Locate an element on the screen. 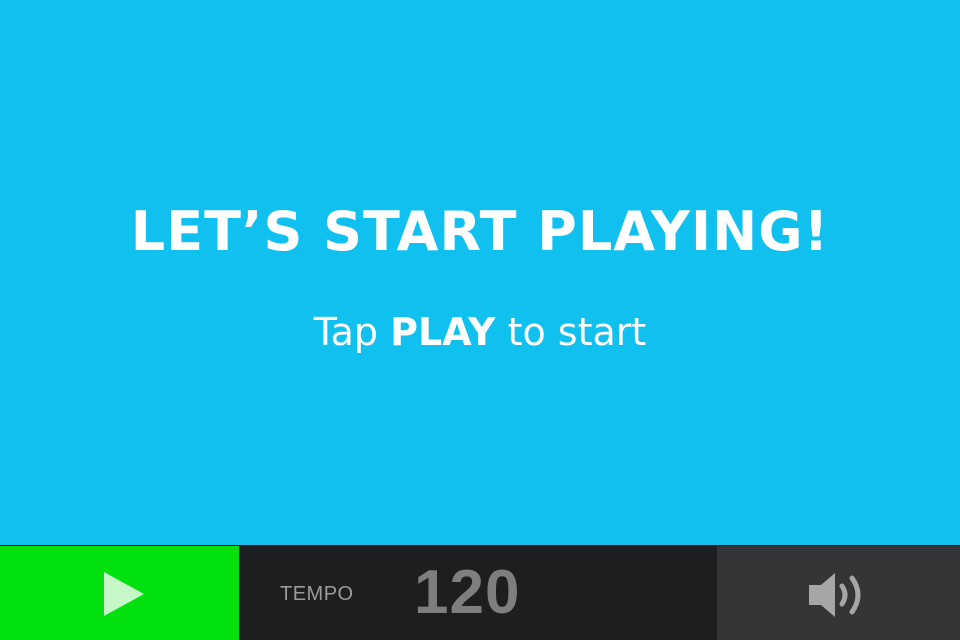 The width and height of the screenshot is (960, 640). play-icon is located at coordinates (124, 594).